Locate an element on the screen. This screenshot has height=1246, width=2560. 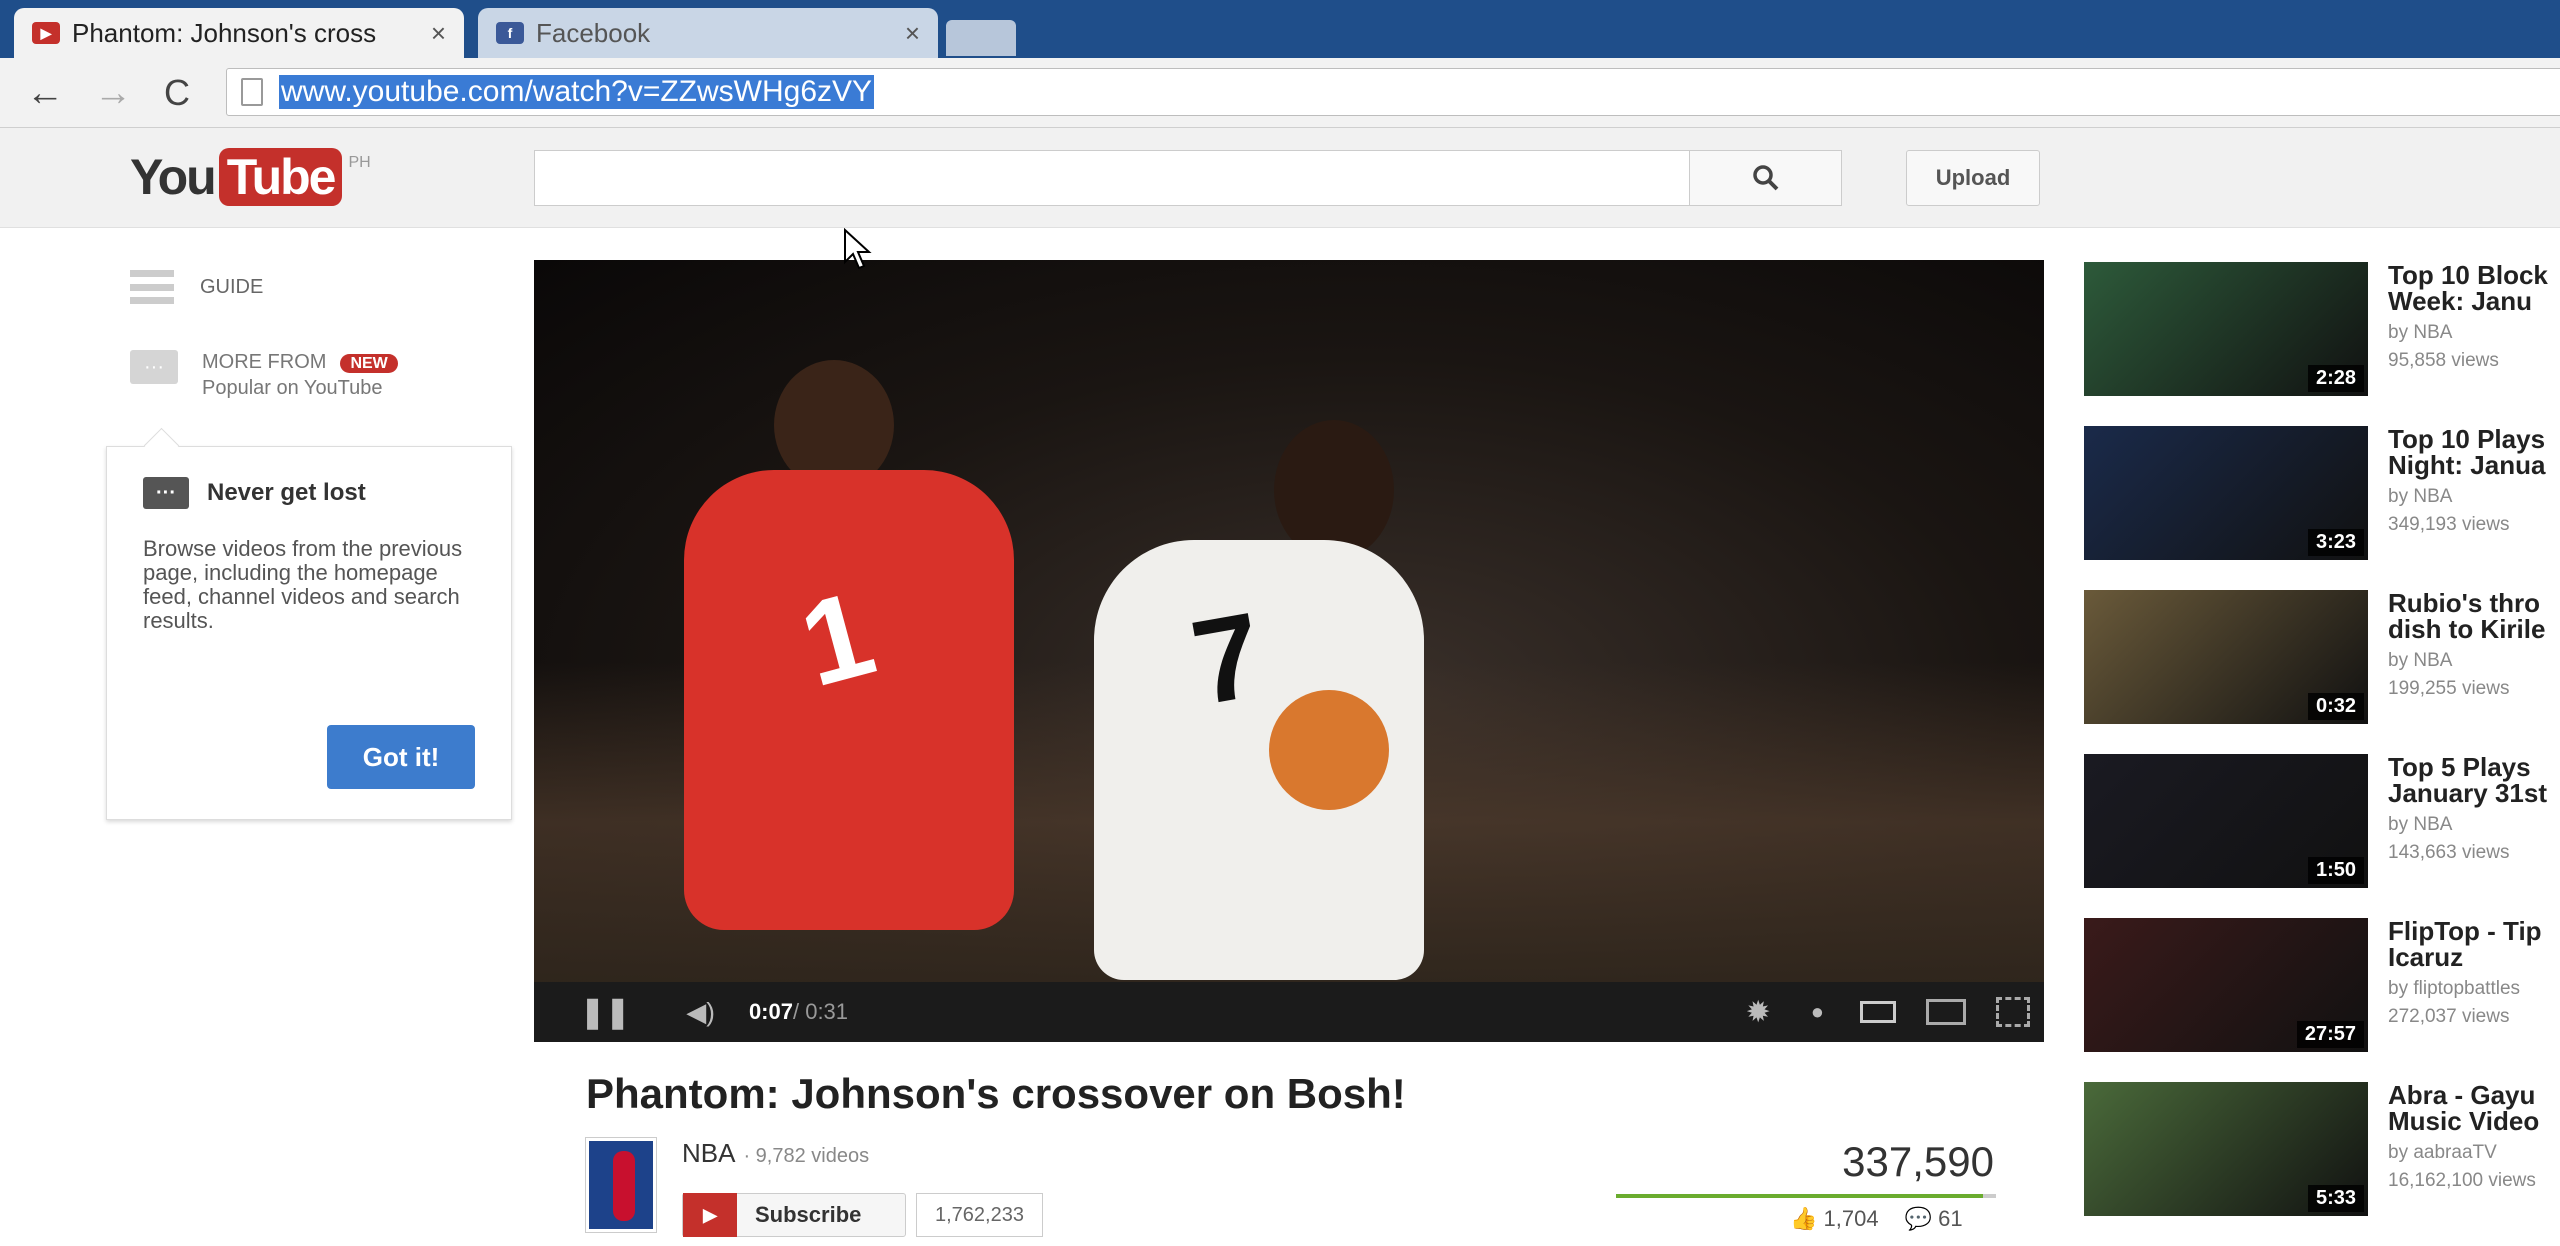
video-duration: 2:28 is located at coordinates (2335, 378).